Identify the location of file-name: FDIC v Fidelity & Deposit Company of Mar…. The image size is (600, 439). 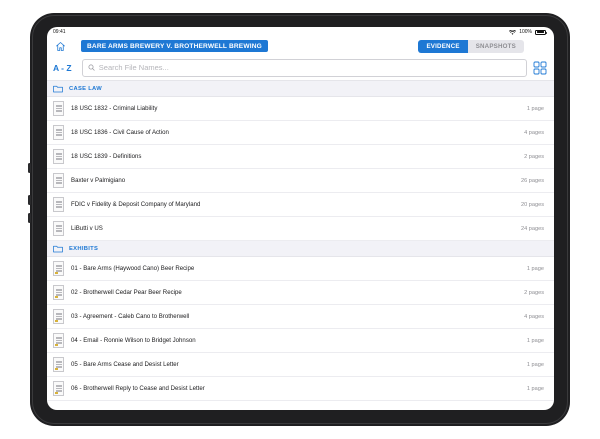
(136, 204).